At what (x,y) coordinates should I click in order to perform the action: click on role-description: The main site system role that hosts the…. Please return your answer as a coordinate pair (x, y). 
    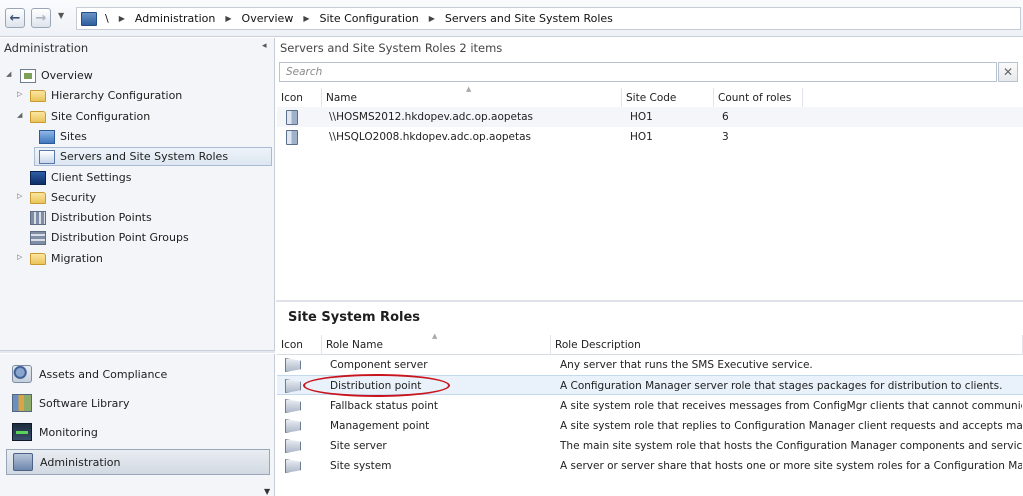
    Looking at the image, I should click on (791, 446).